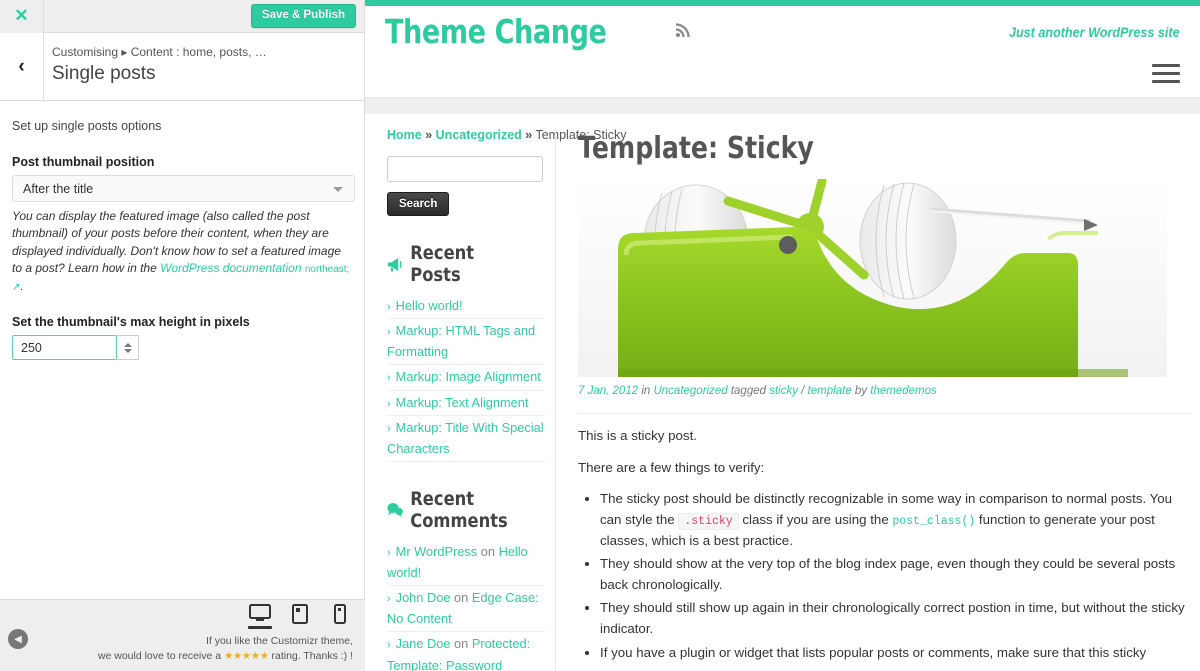 This screenshot has width=1200, height=671. I want to click on widget-title: Recent Posts, so click(455, 264).